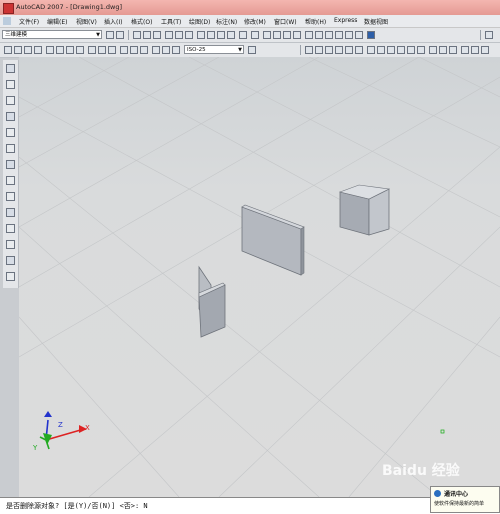  I want to click on region-icon, so click(10, 244).